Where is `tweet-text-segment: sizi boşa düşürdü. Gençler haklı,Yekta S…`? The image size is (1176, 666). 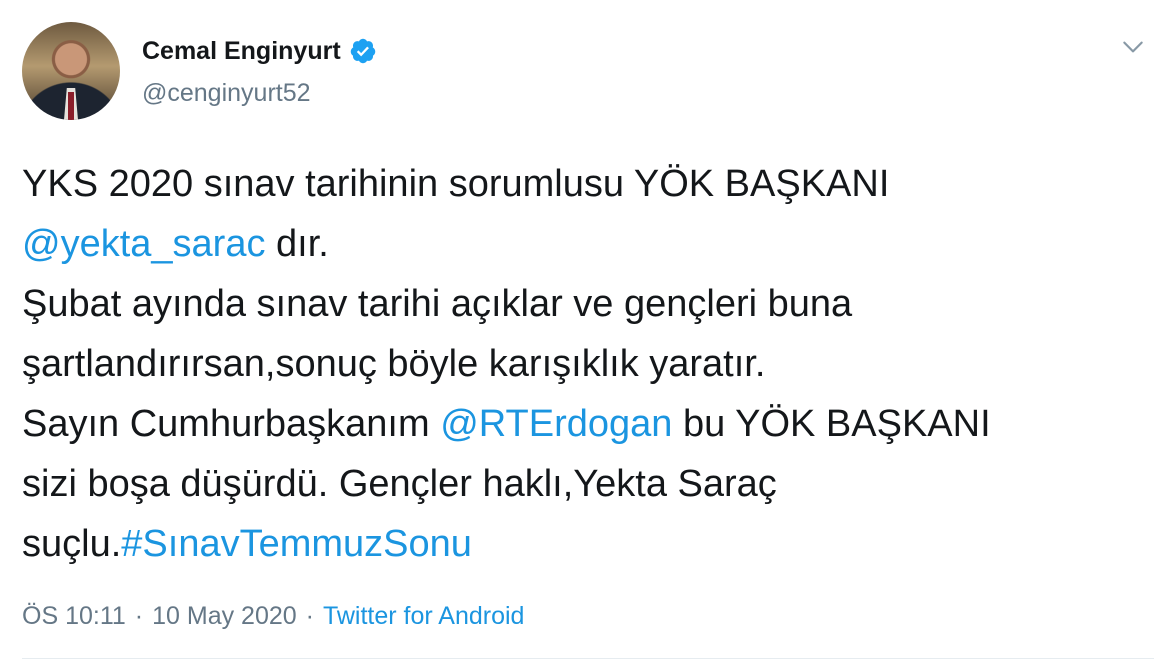
tweet-text-segment: sizi boşa düşürdü. Gençler haklı,Yekta S… is located at coordinates (399, 484).